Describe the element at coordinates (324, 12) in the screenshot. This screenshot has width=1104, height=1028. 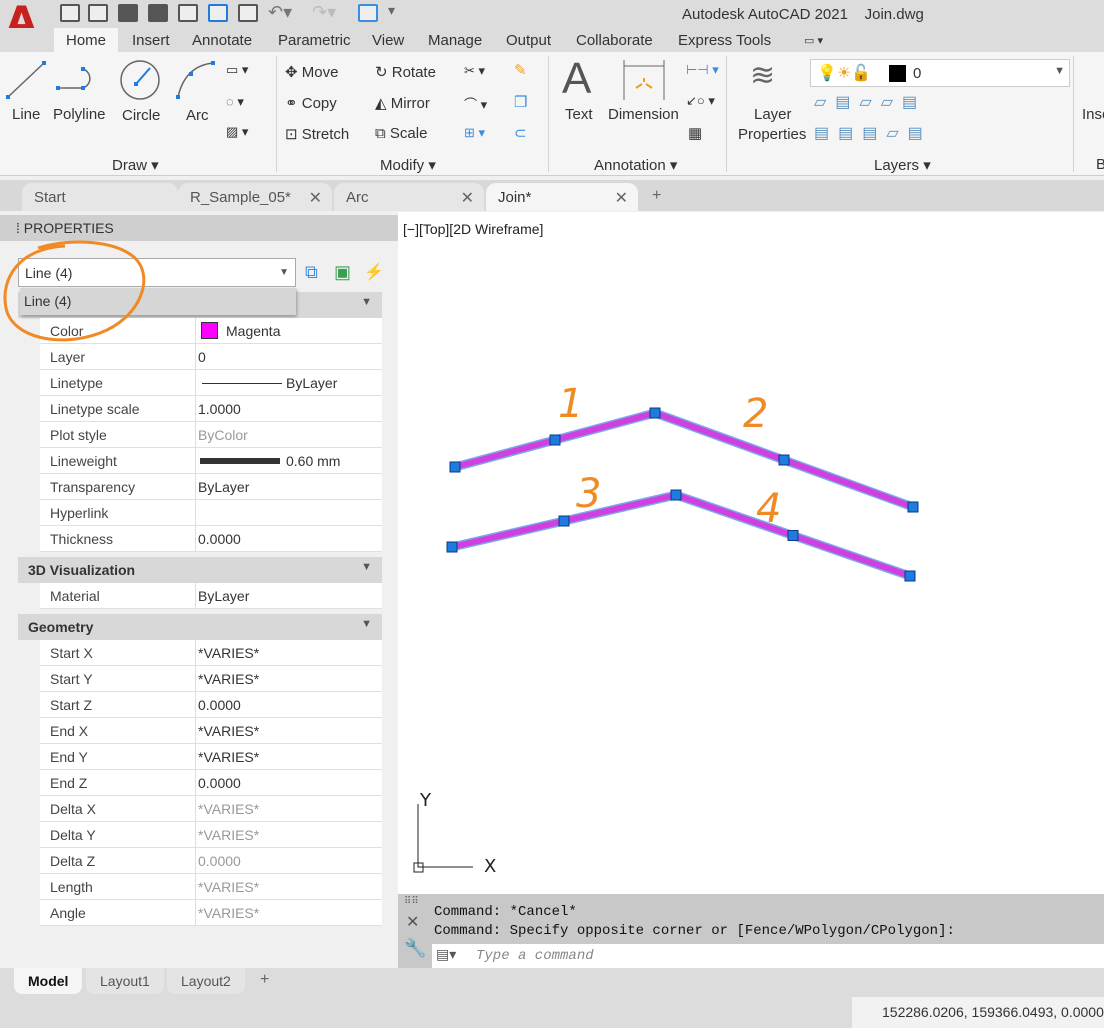
I see `redo-icon: ↷▾` at that location.